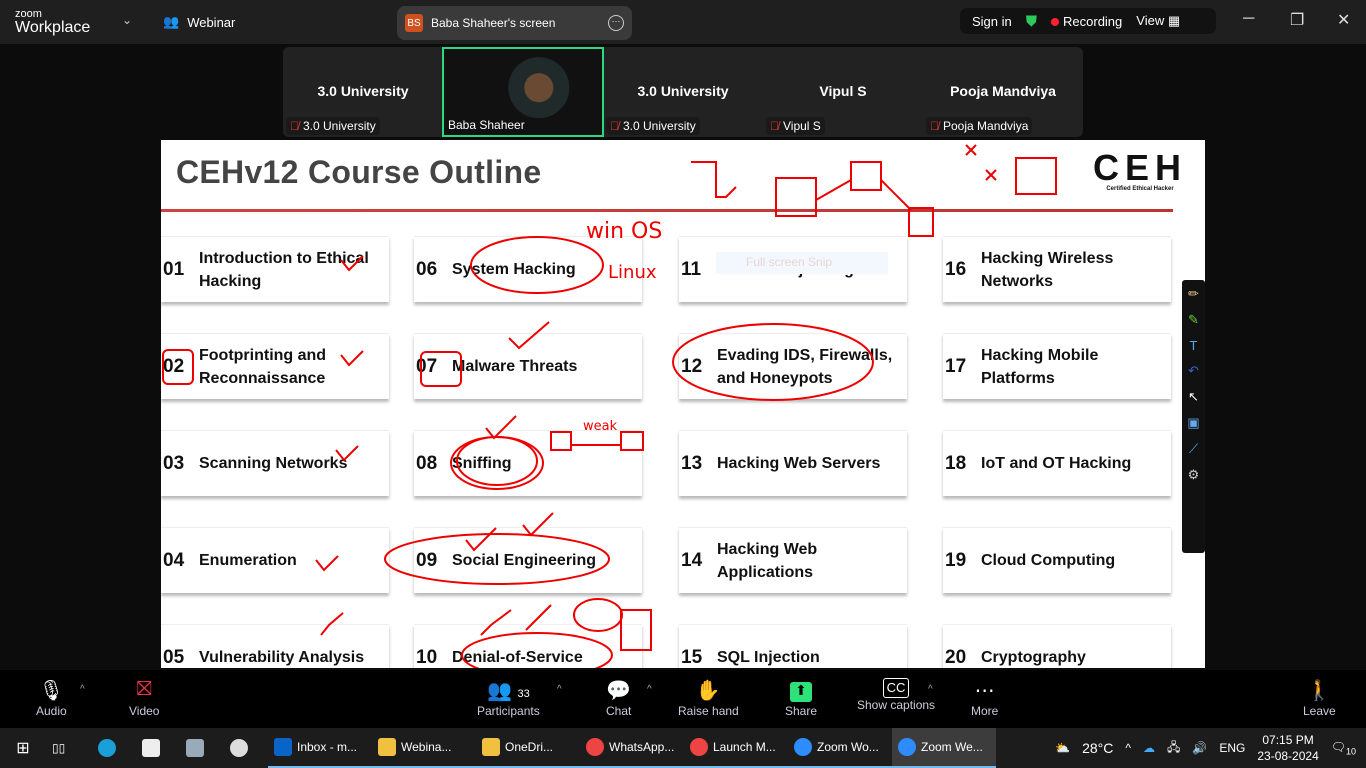  I want to click on snip-overlay: Full screen Snip, so click(802, 263).